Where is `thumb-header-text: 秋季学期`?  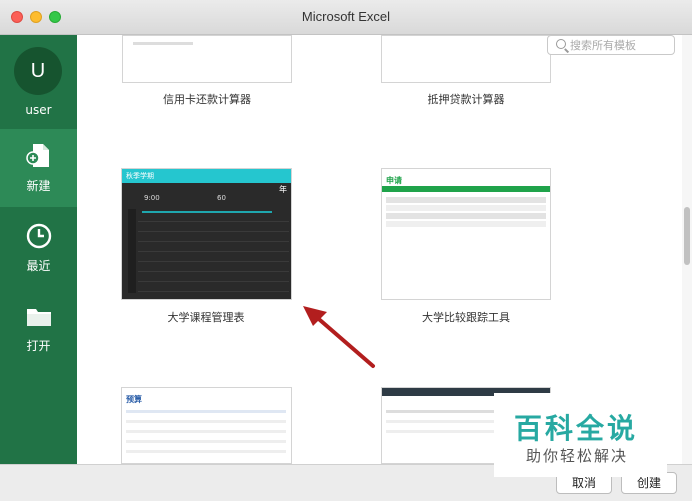 thumb-header-text: 秋季学期 is located at coordinates (140, 176).